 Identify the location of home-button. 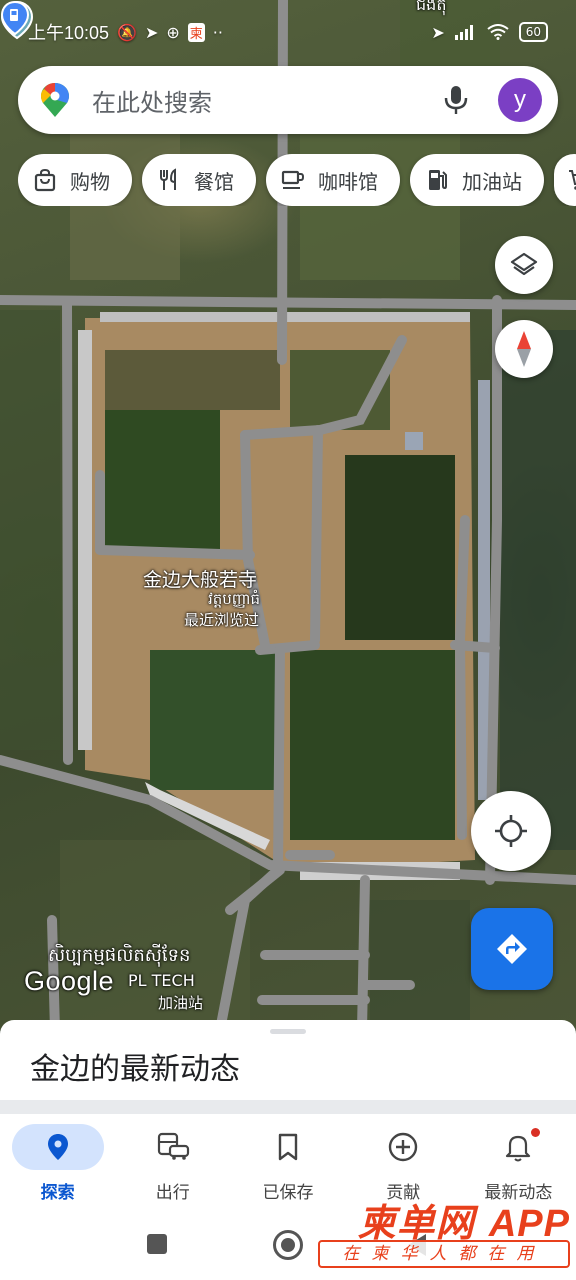
(288, 1245).